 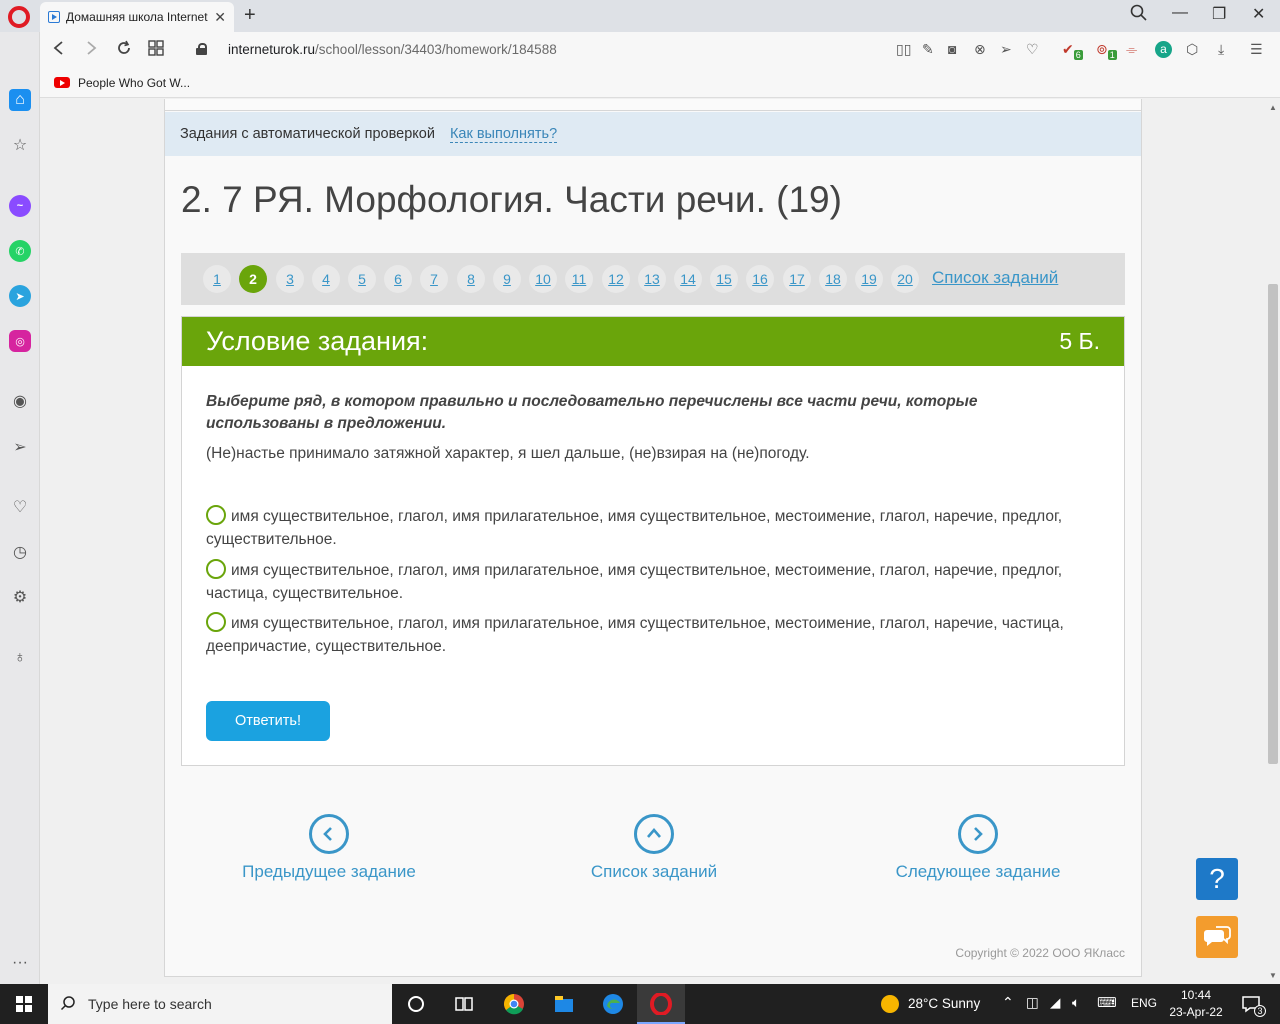 I want to click on scroll-down-icon: ▼, so click(x=1273, y=975).